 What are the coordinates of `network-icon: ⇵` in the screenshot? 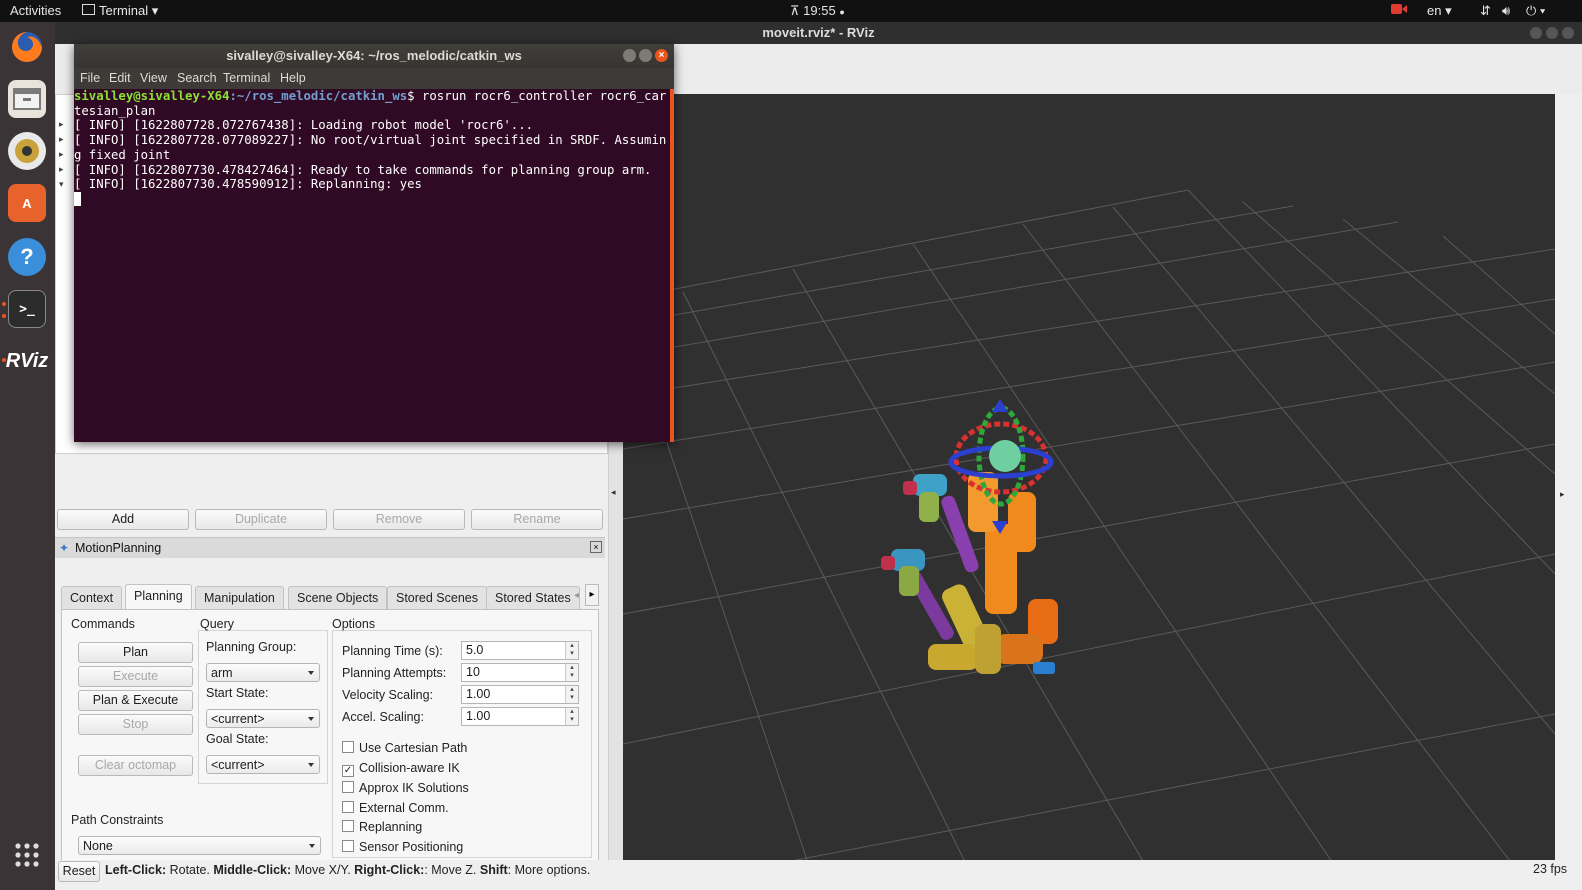 It's located at (1485, 11).